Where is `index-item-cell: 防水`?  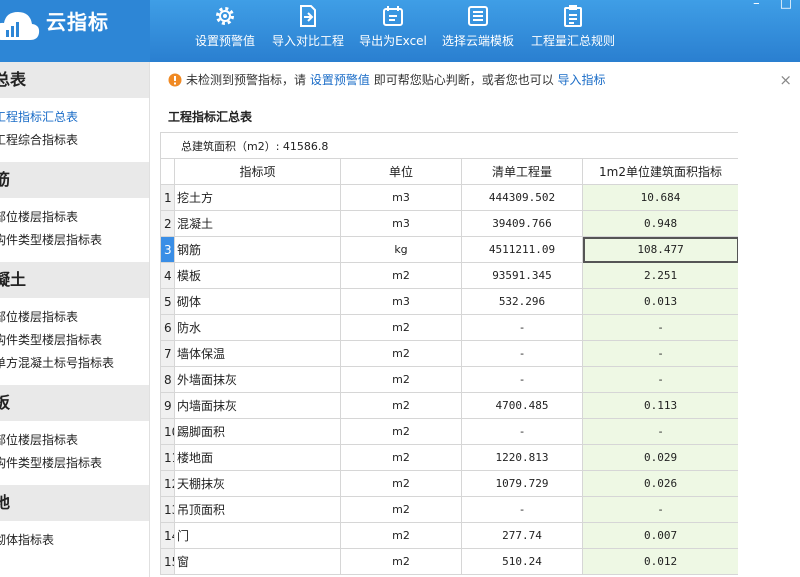 index-item-cell: 防水 is located at coordinates (257, 327).